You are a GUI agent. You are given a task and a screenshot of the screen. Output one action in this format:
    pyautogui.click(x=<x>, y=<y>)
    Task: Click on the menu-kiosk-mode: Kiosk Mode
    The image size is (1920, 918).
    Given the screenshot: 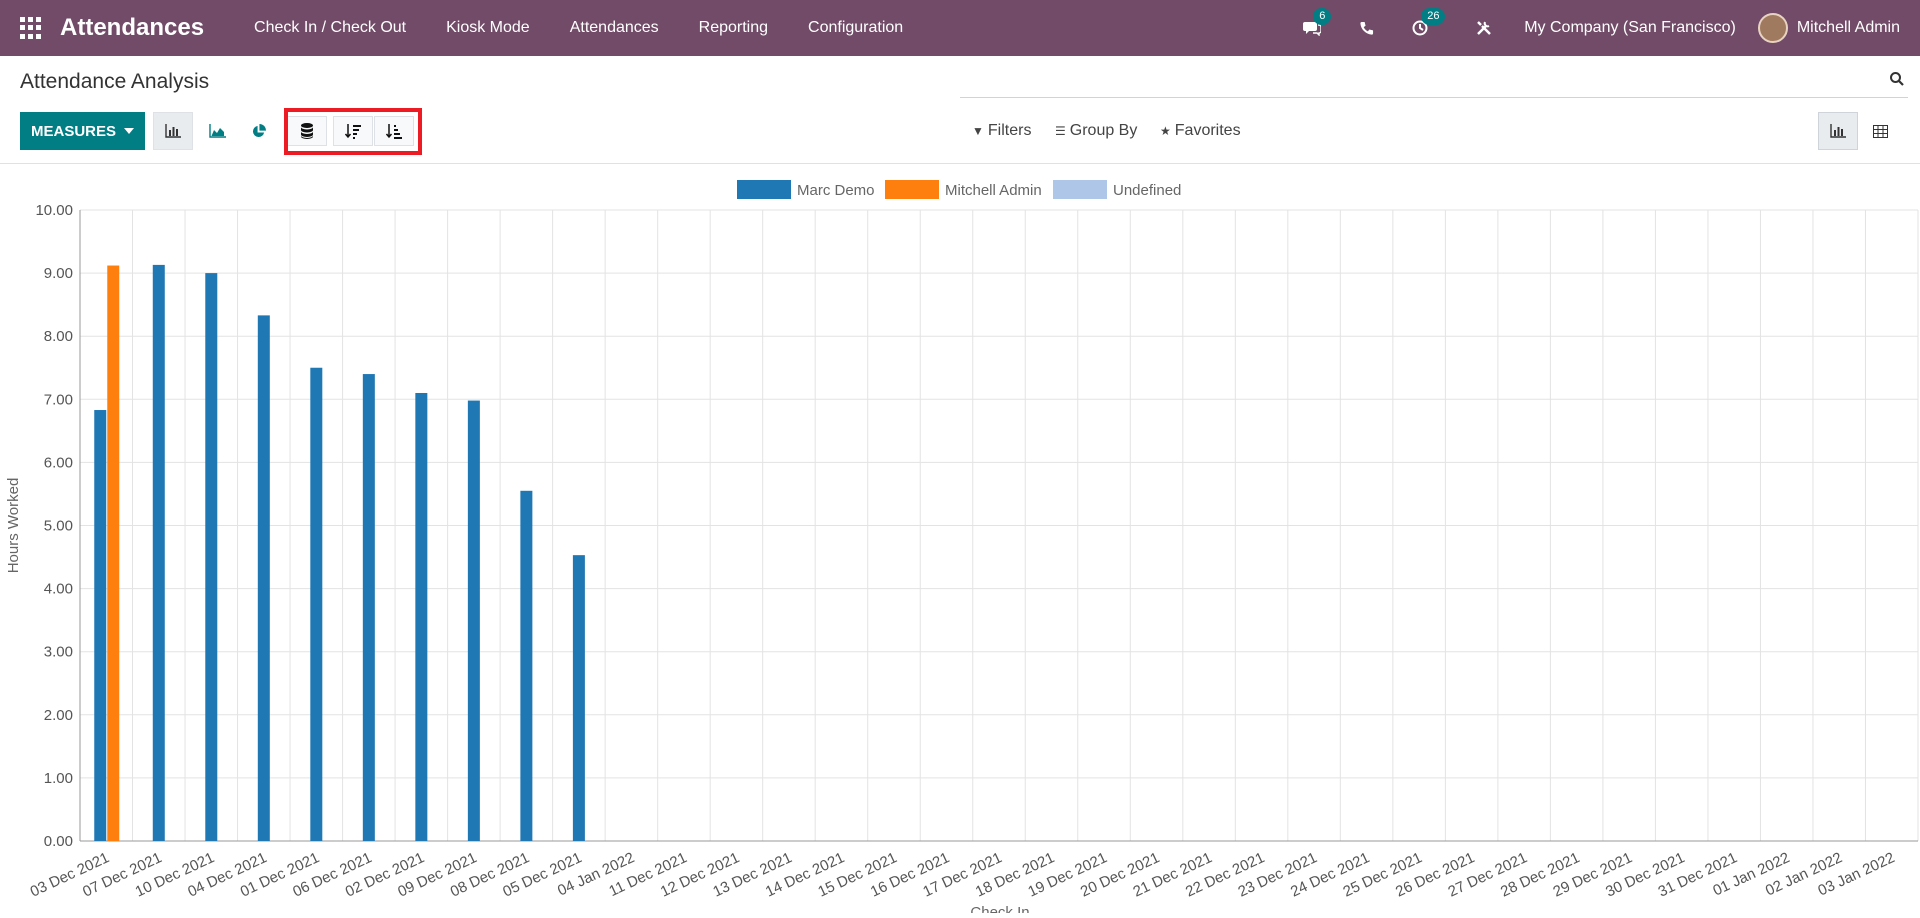 What is the action you would take?
    pyautogui.click(x=488, y=28)
    